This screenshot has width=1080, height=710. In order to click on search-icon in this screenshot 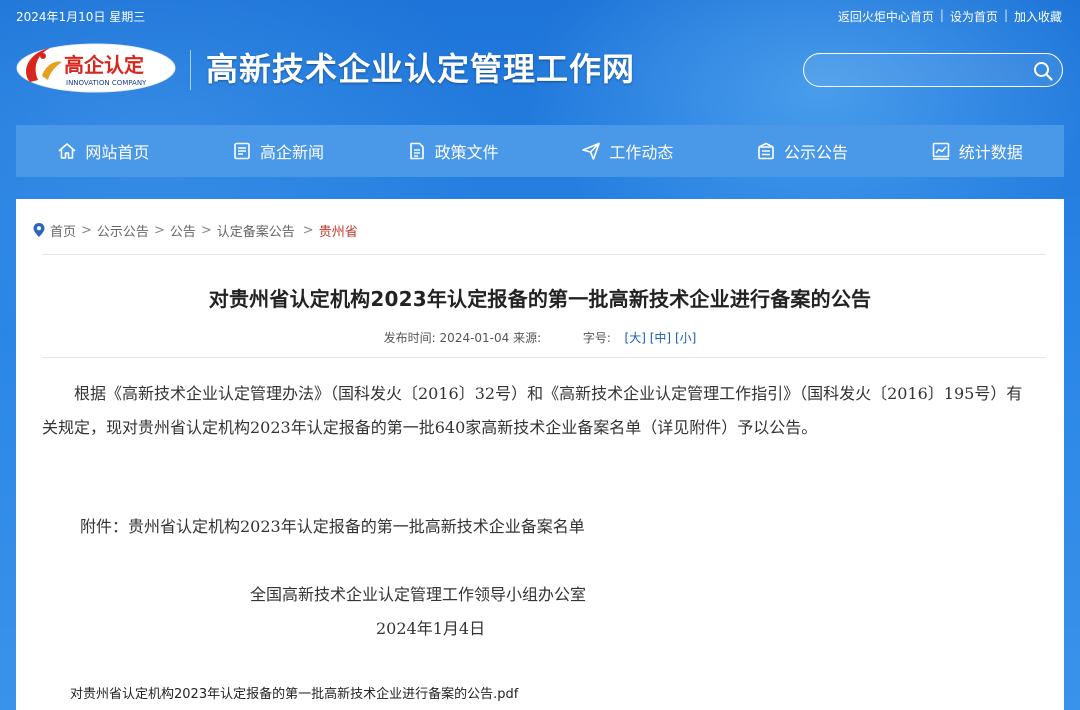, I will do `click(1043, 71)`.